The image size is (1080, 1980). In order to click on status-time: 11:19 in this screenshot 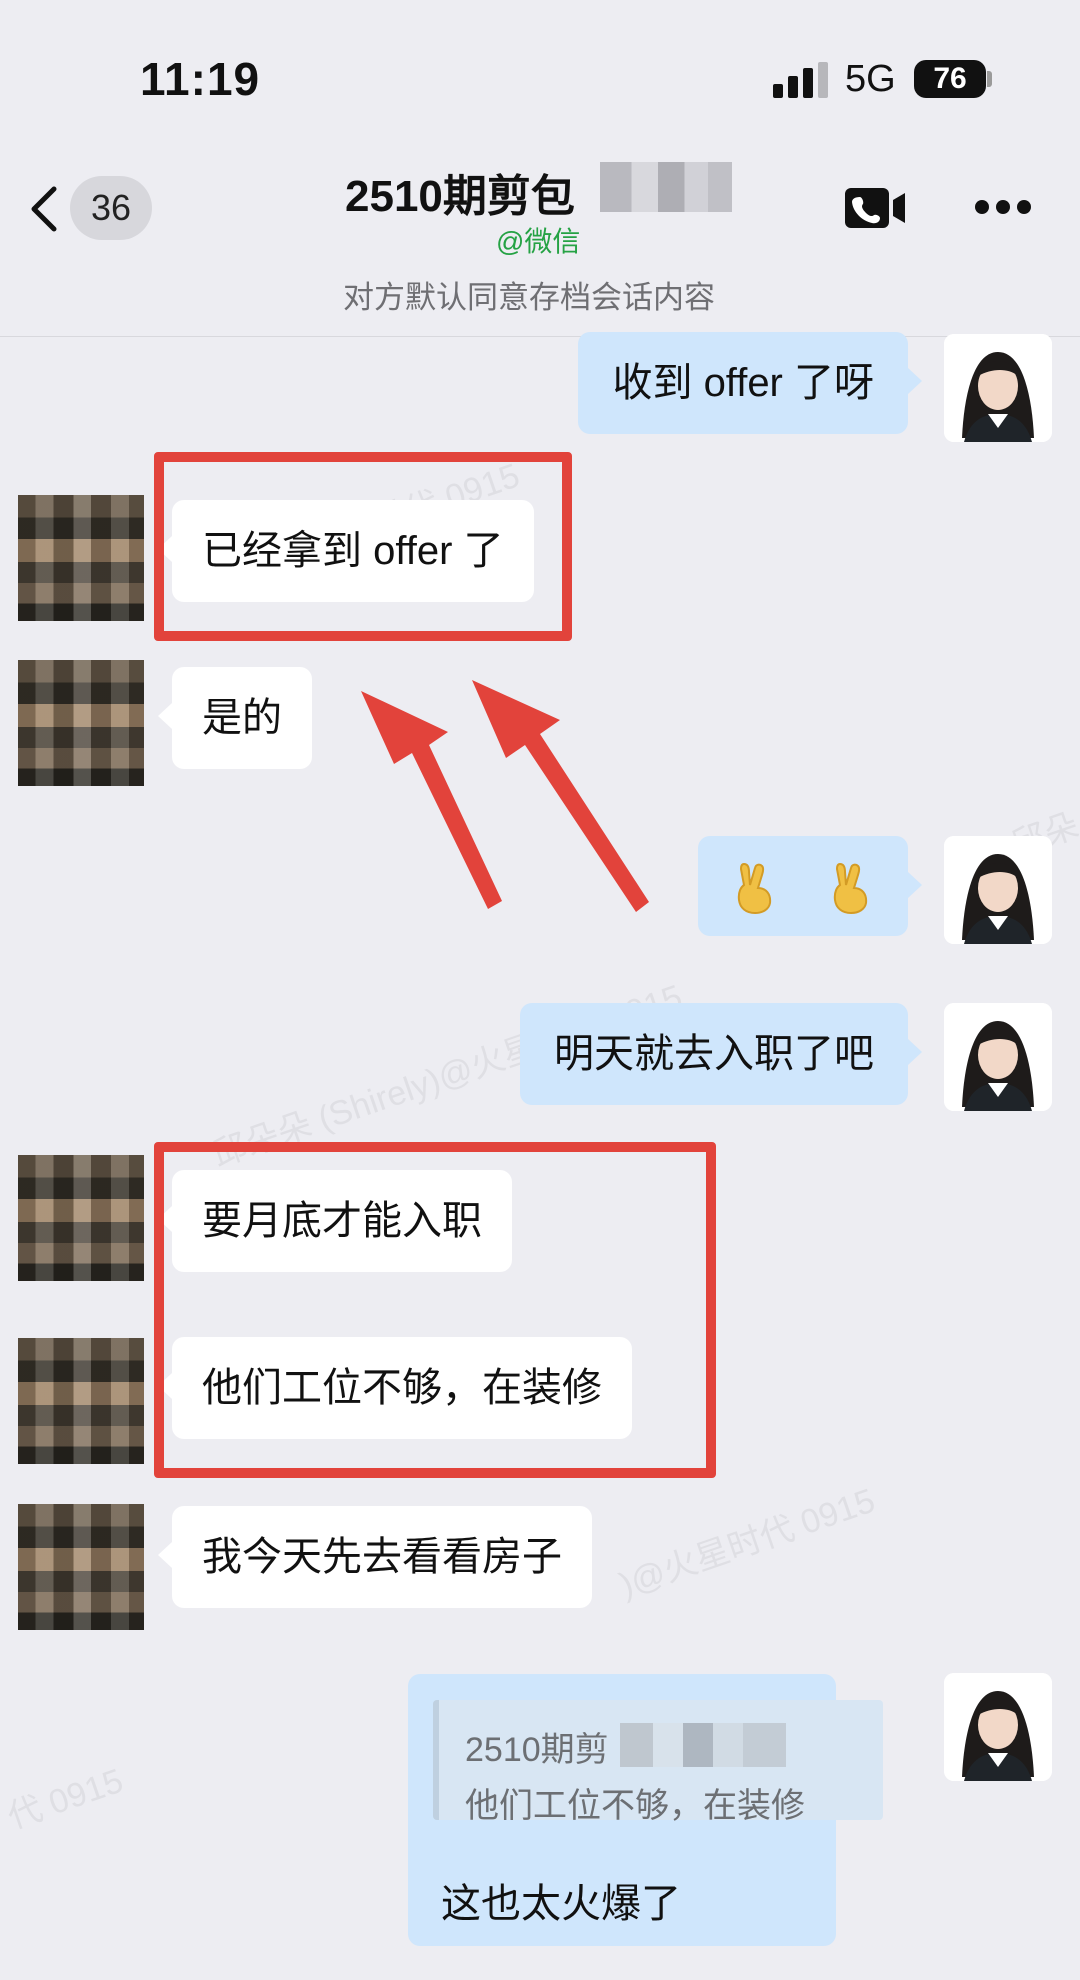, I will do `click(200, 79)`.